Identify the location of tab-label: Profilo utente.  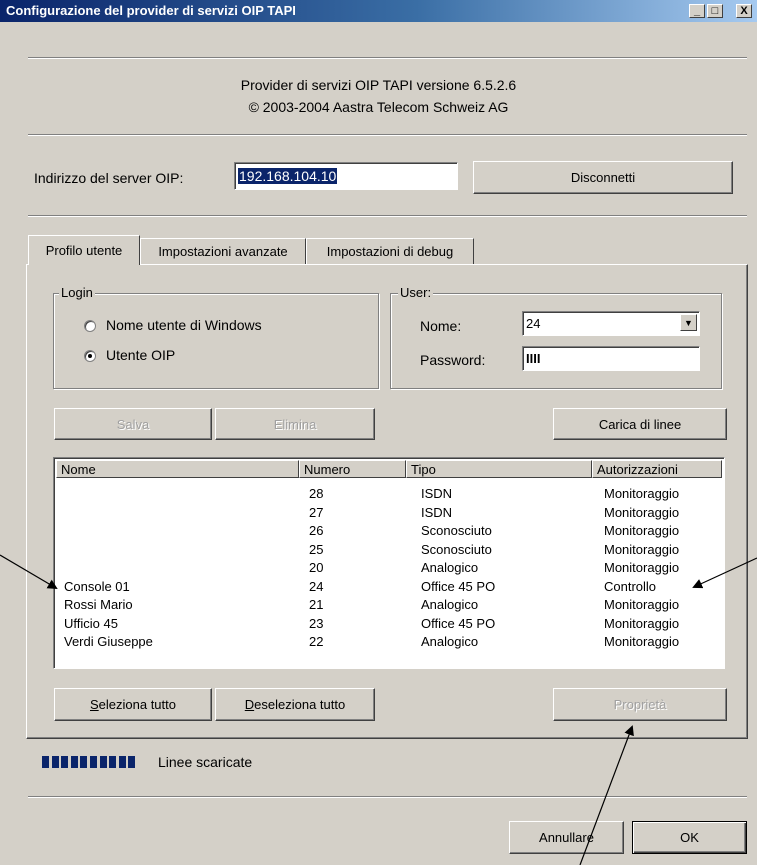
(84, 250).